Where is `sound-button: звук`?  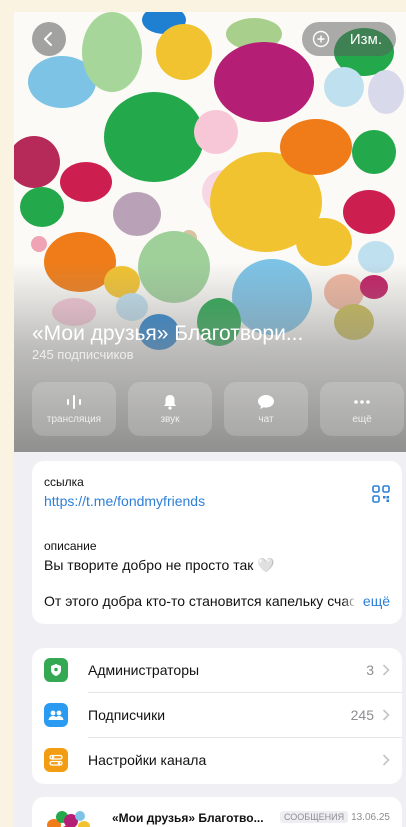
sound-button: звук is located at coordinates (170, 409).